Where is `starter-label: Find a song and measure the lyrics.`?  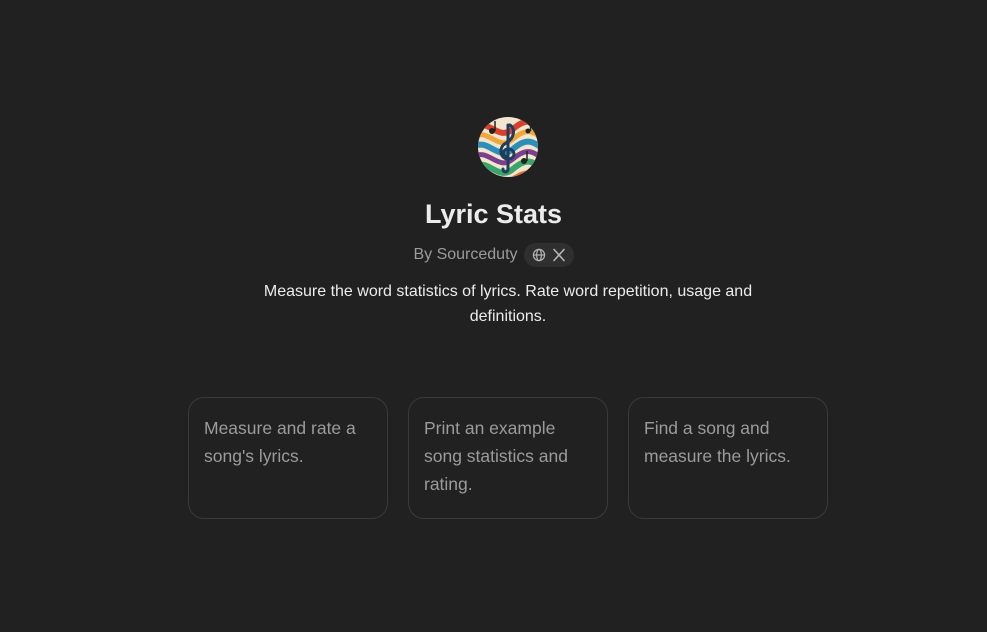
starter-label: Find a song and measure the lyrics. is located at coordinates (717, 442).